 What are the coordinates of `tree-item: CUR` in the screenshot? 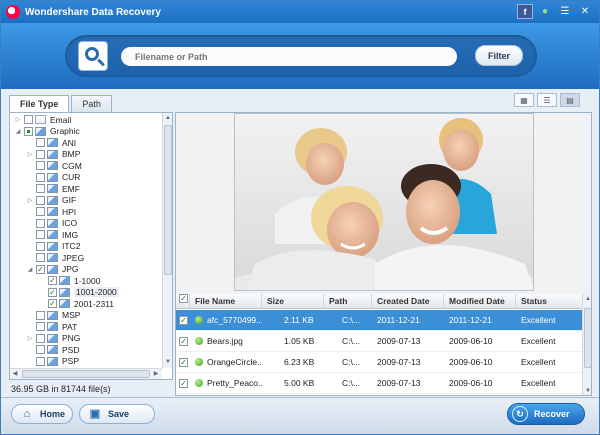 It's located at (45, 178).